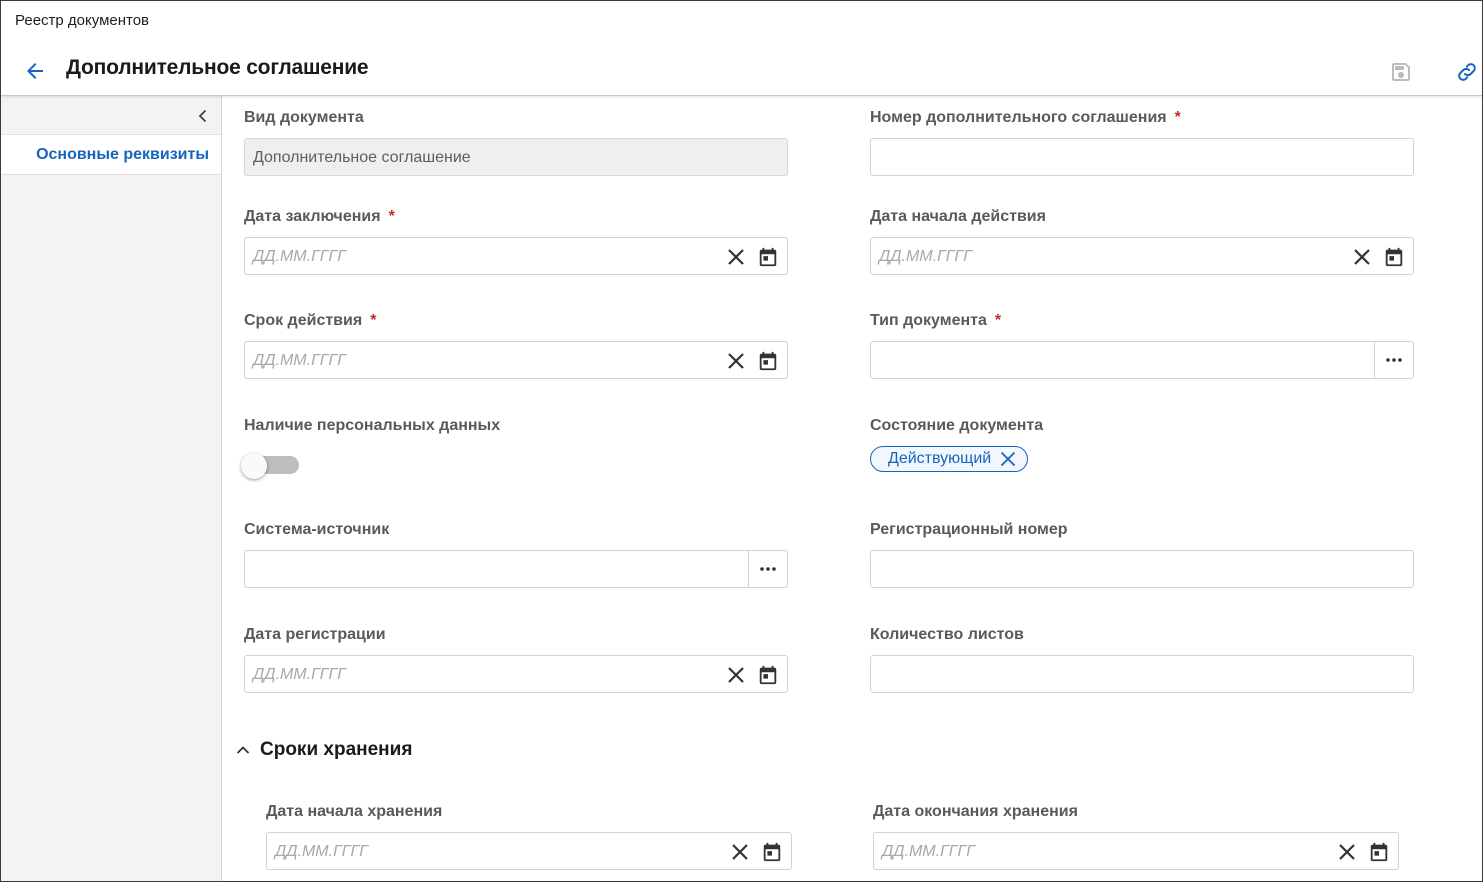 The width and height of the screenshot is (1483, 882). What do you see at coordinates (317, 529) in the screenshot?
I see `source-system-label: Система-источник` at bounding box center [317, 529].